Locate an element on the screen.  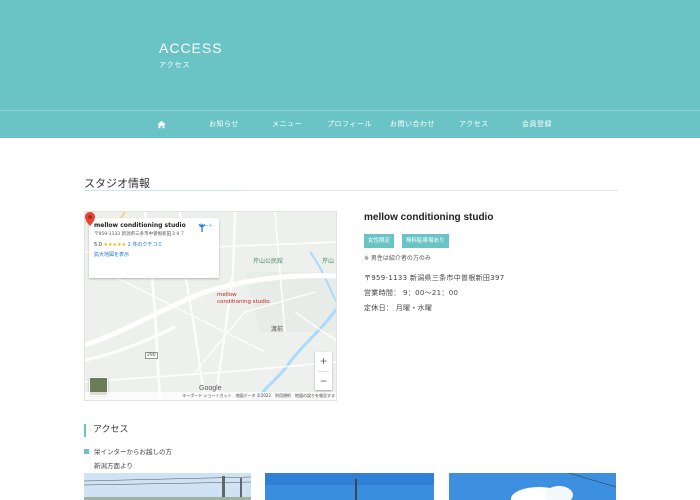
nav-item-news: お知らせ is located at coordinates (224, 125).